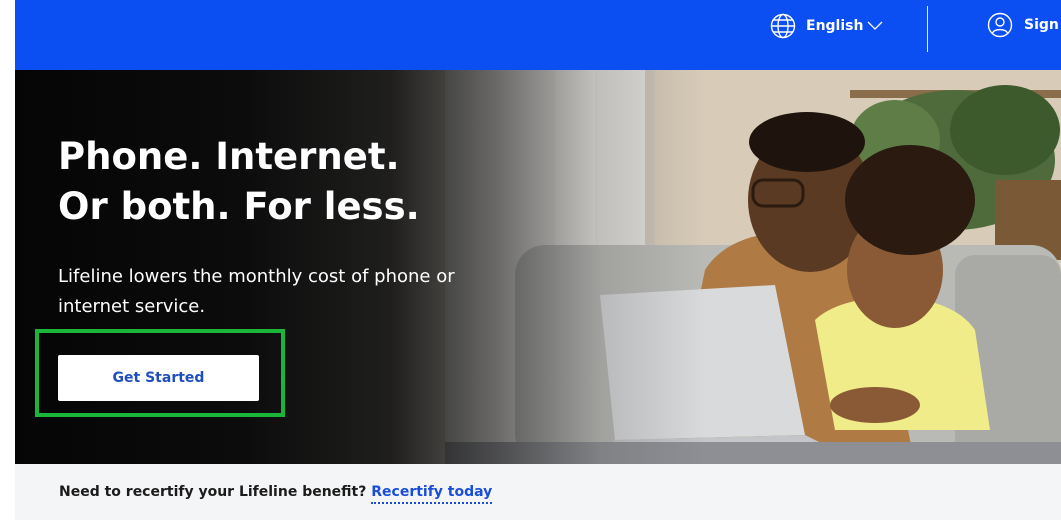  What do you see at coordinates (229, 156) in the screenshot?
I see `hero-title-line-1: Phone. Internet.` at bounding box center [229, 156].